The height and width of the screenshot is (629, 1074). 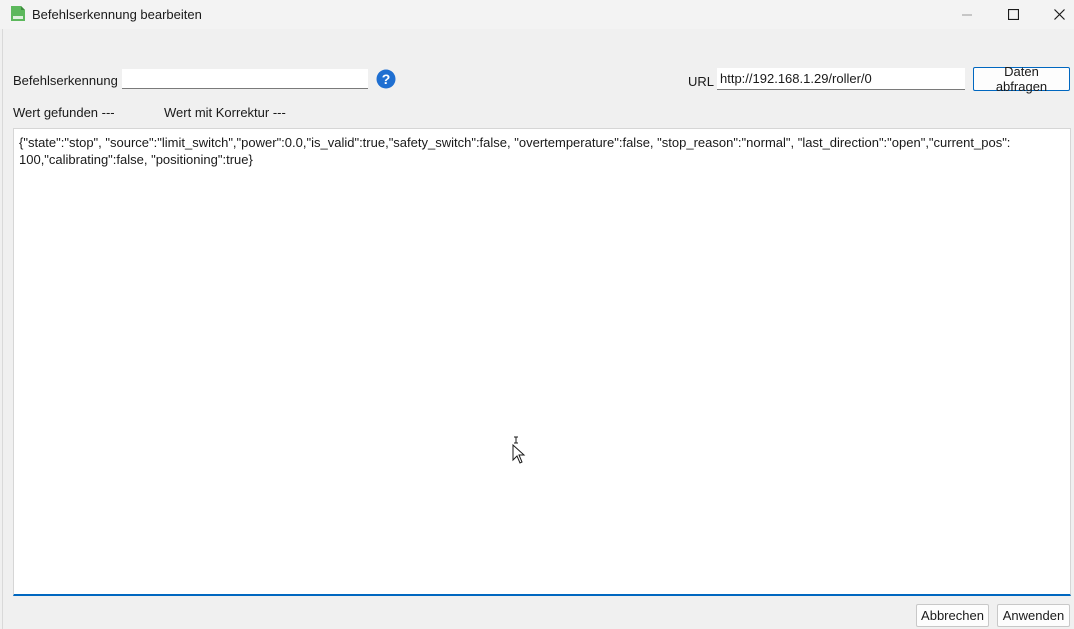 What do you see at coordinates (225, 112) in the screenshot?
I see `value-corrected-label: Wert mit Korrektur ---` at bounding box center [225, 112].